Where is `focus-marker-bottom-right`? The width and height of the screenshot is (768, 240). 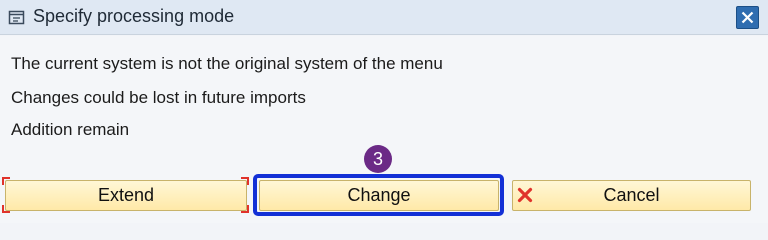 focus-marker-bottom-right is located at coordinates (245, 209).